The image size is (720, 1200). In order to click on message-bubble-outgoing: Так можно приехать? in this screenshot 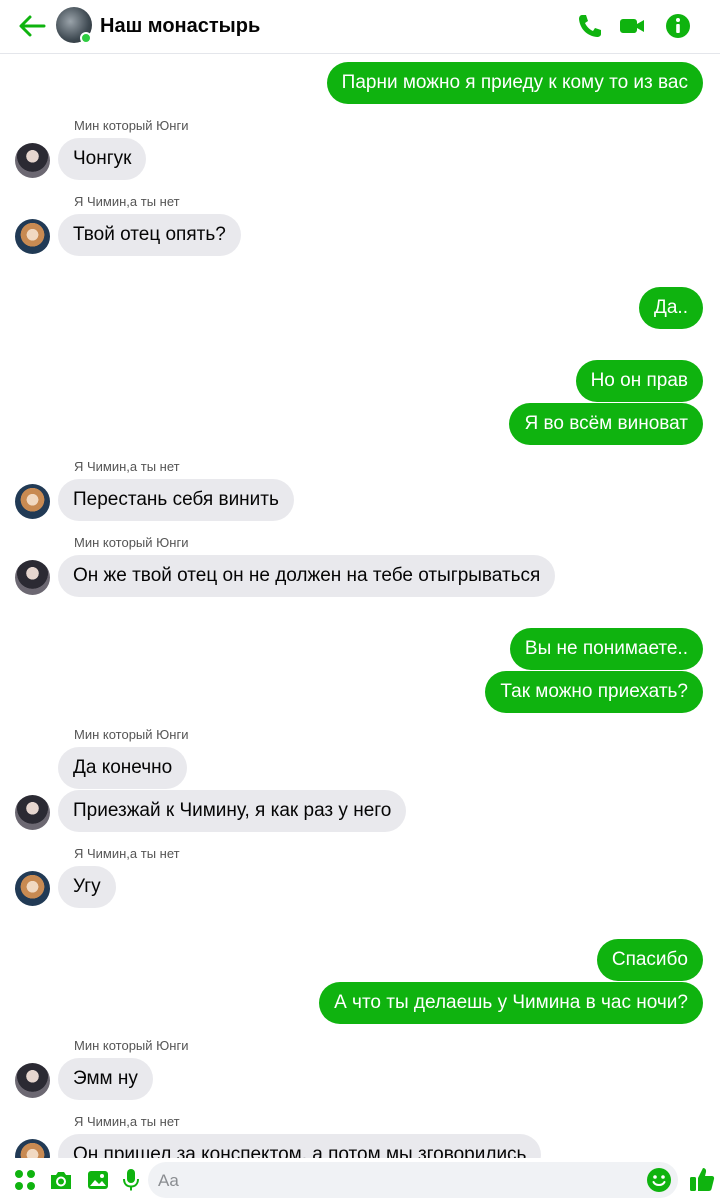, I will do `click(594, 692)`.